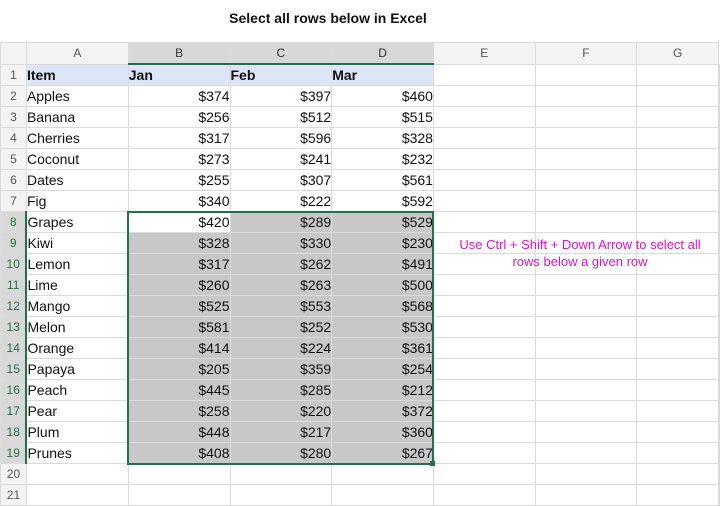  What do you see at coordinates (281, 348) in the screenshot?
I see `value-cell-feb: $224` at bounding box center [281, 348].